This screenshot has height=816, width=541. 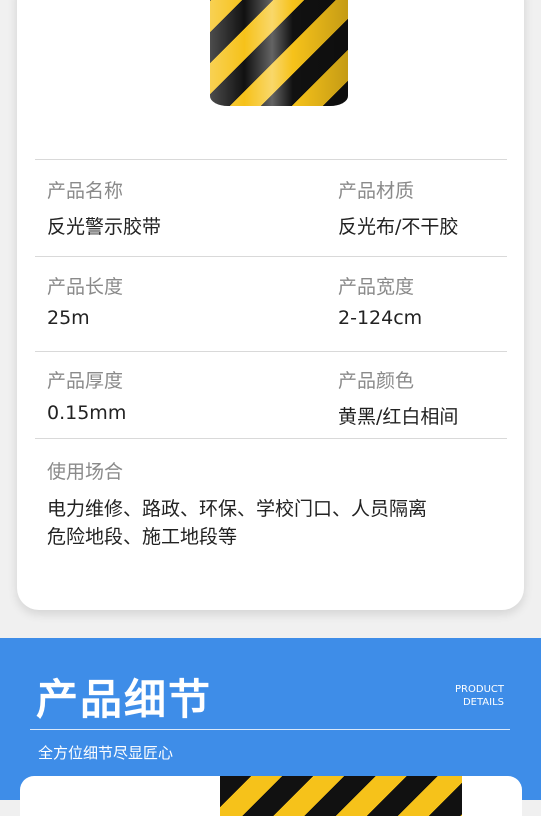 I want to click on section-title: 产品细节, so click(x=124, y=699).